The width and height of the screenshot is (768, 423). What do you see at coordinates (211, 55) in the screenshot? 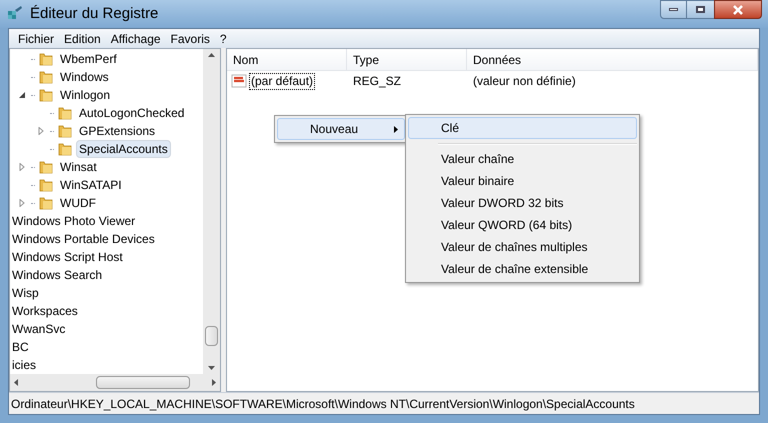
I see `scroll-up-icon` at bounding box center [211, 55].